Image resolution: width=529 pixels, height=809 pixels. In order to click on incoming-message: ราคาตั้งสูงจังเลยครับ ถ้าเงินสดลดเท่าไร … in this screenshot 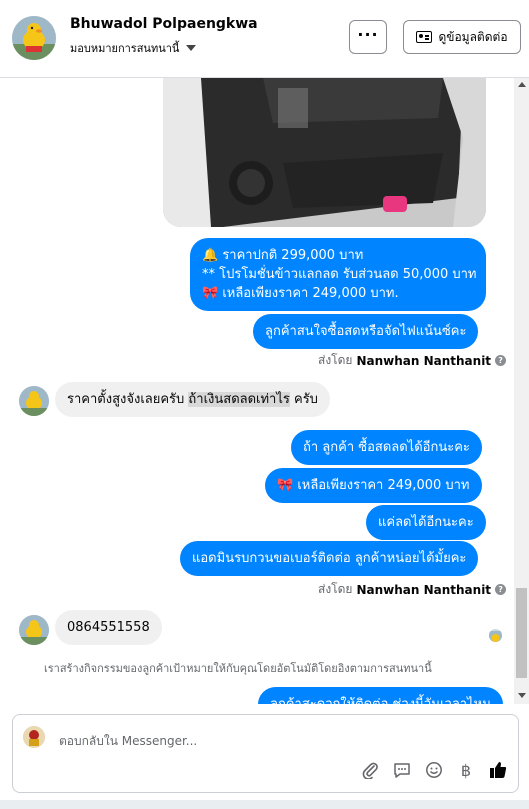, I will do `click(192, 399)`.